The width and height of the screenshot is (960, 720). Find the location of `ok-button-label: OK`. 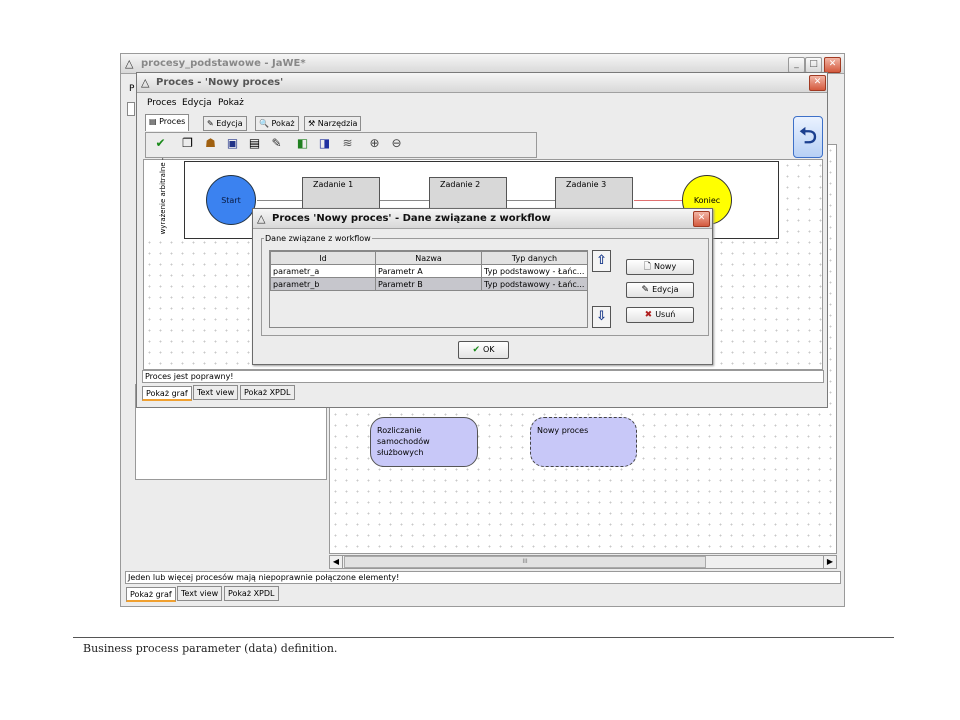

ok-button-label: OK is located at coordinates (489, 349).